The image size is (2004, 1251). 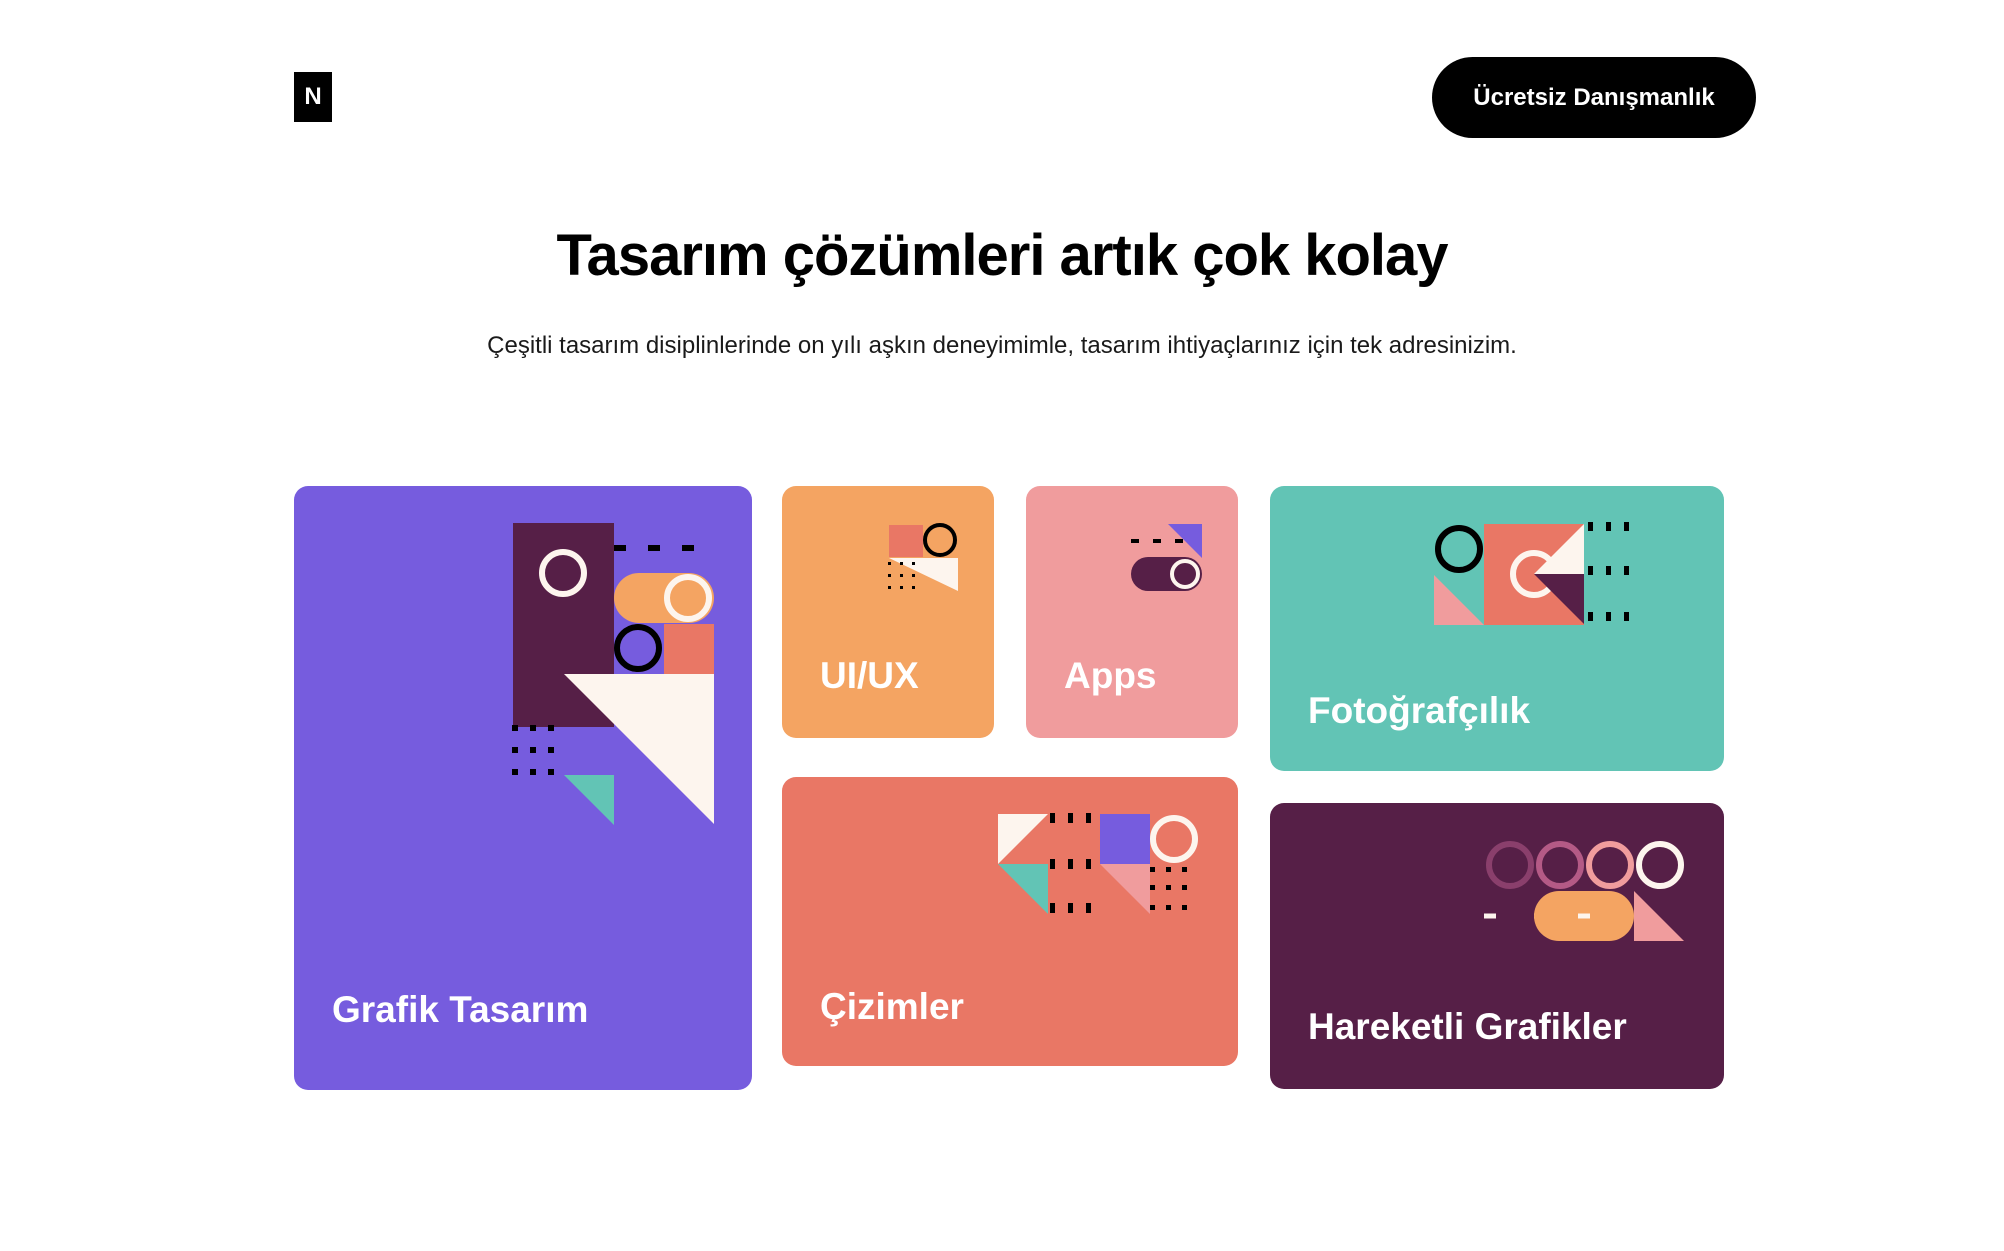 I want to click on page-title: Tasarım çözümleri artık çok kolay, so click(x=1002, y=255).